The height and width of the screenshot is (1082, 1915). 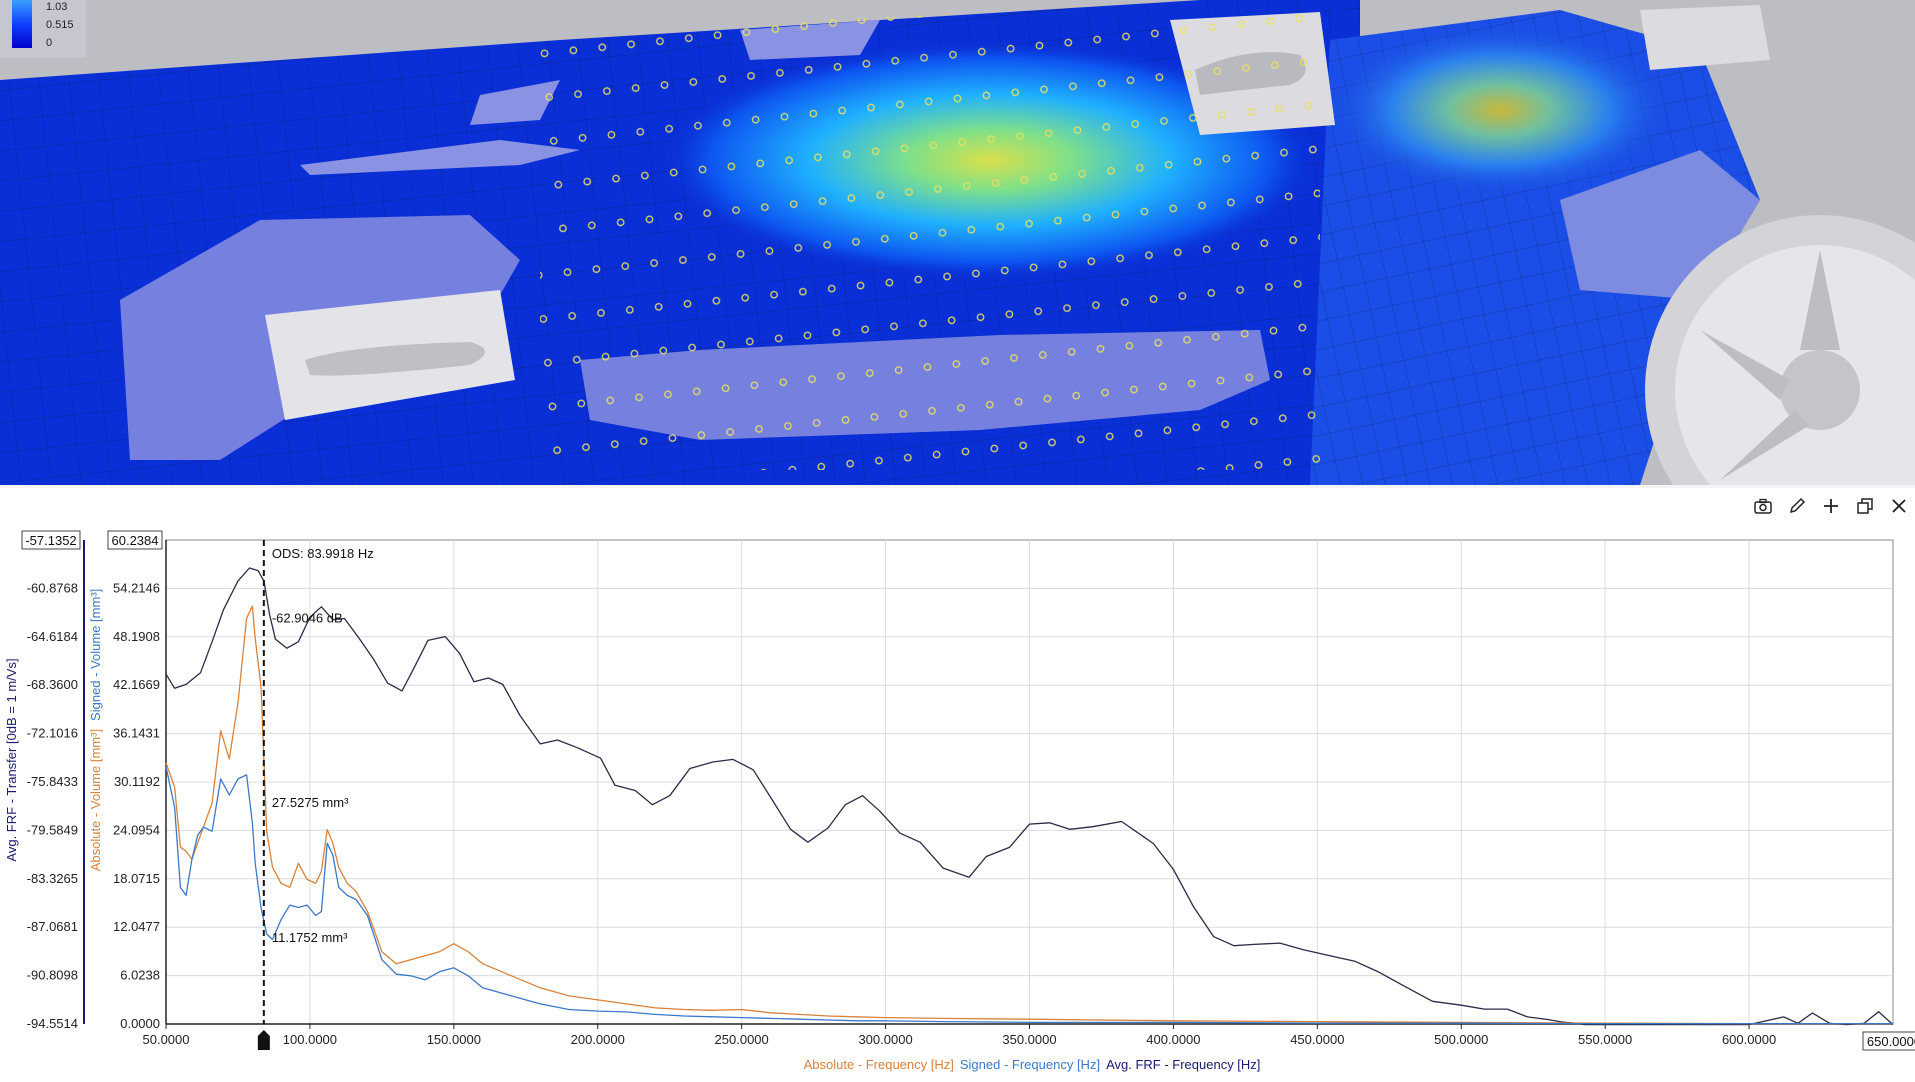 I want to click on left-tick-label: -72.1016, so click(x=52, y=733).